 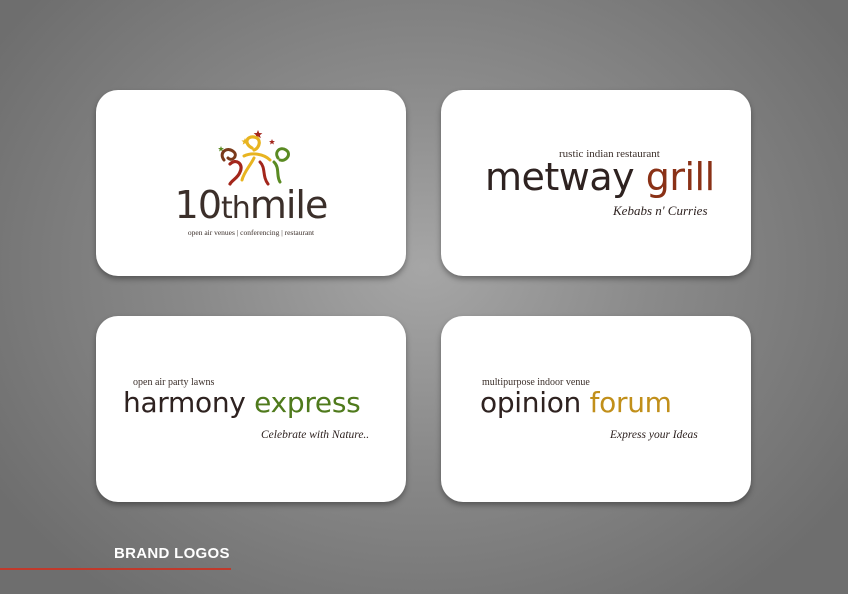 What do you see at coordinates (660, 210) in the screenshot?
I see `metway-grill-subtitle: Kebabs n' Curries` at bounding box center [660, 210].